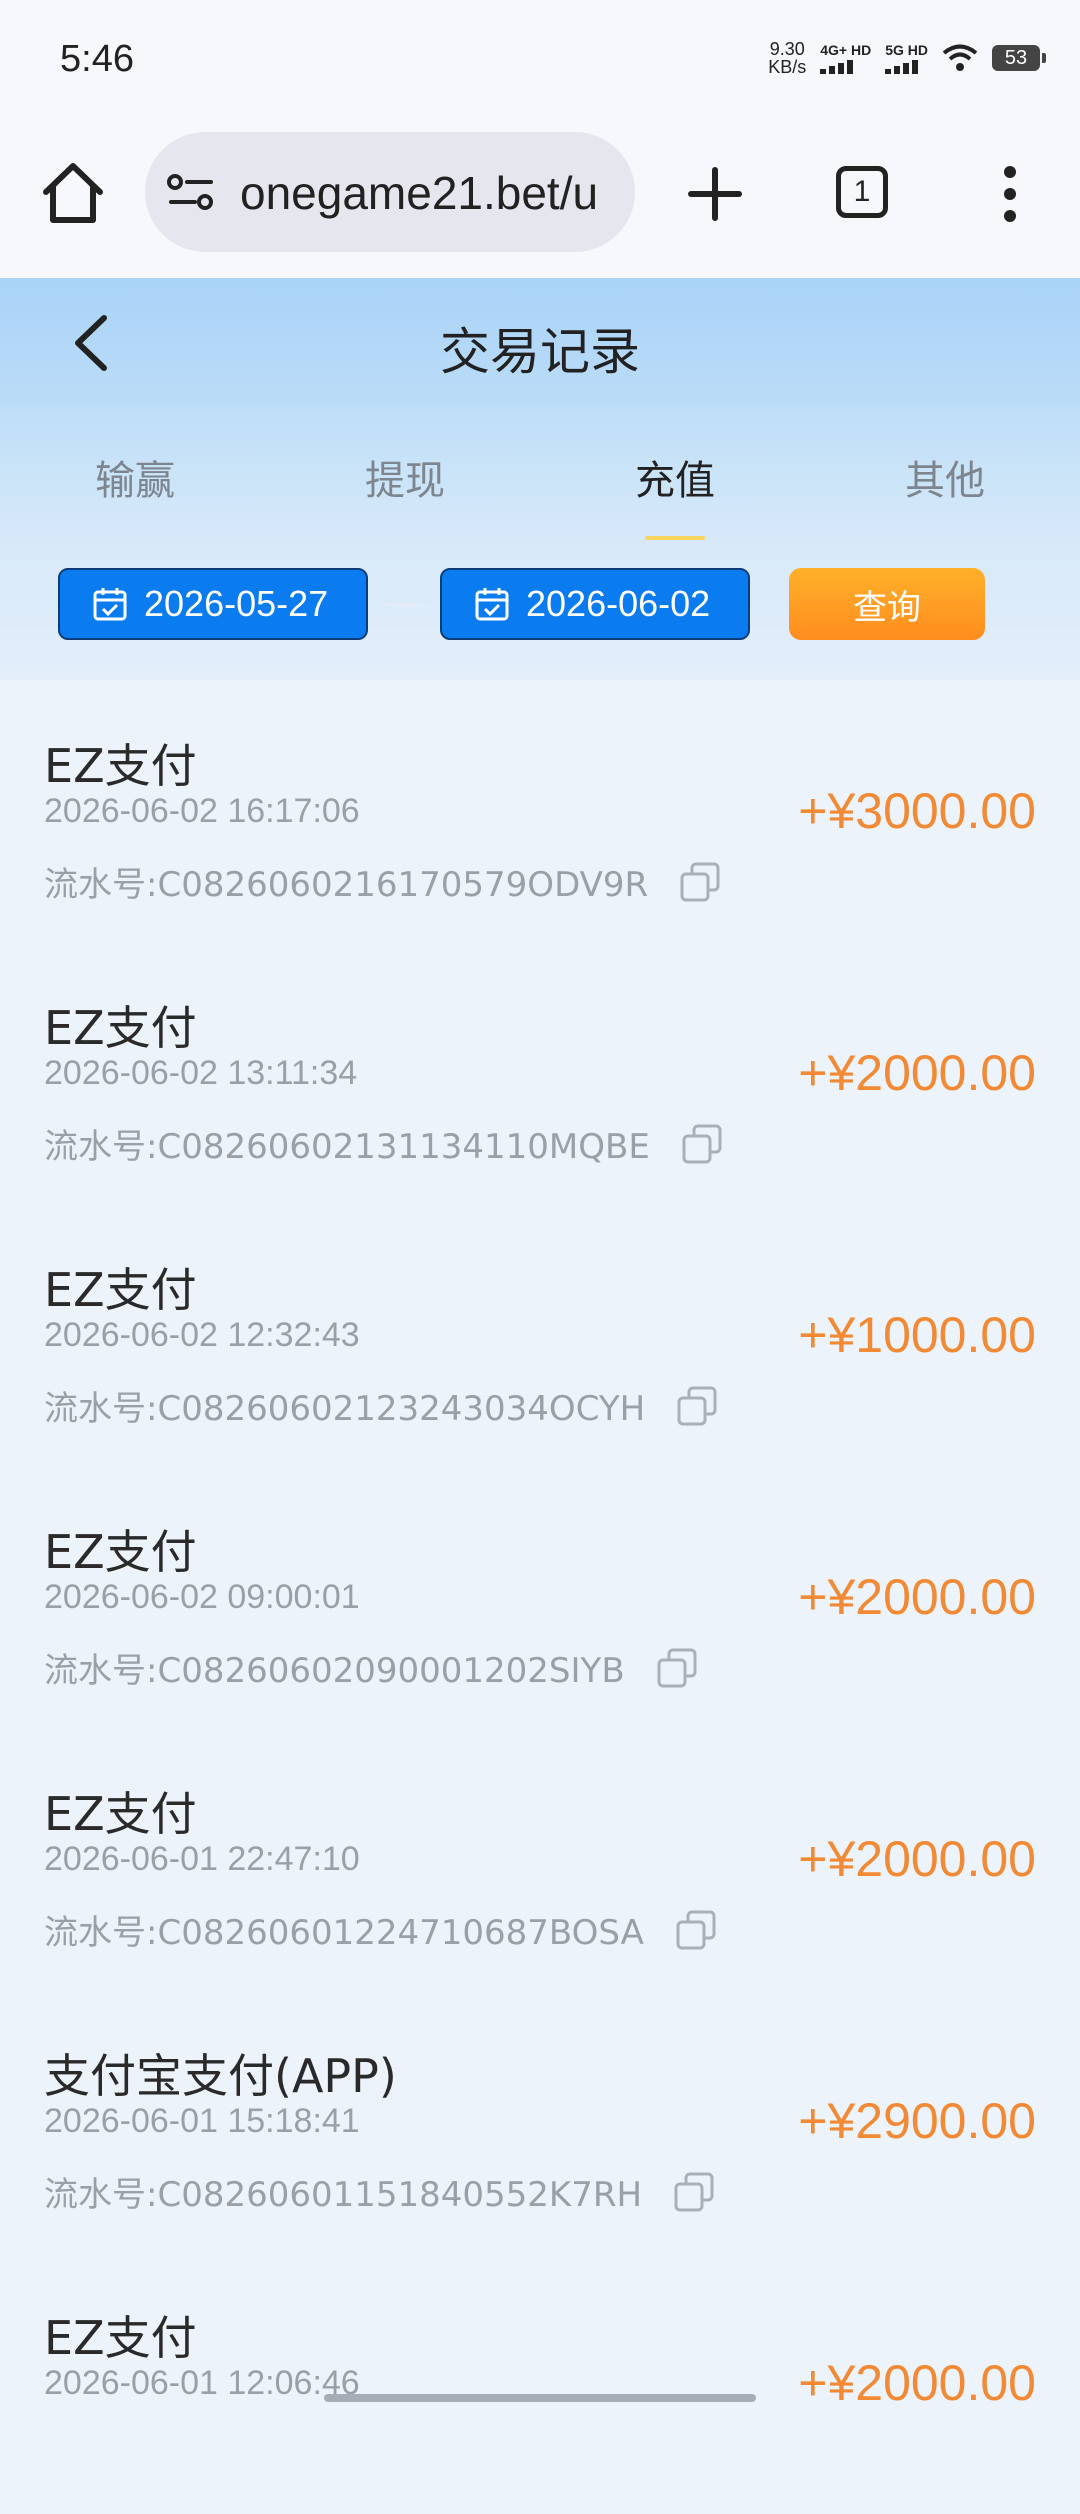 Image resolution: width=1080 pixels, height=2514 pixels. I want to click on record-serial: 流水号:C08260601151840552K7RH, so click(380, 2191).